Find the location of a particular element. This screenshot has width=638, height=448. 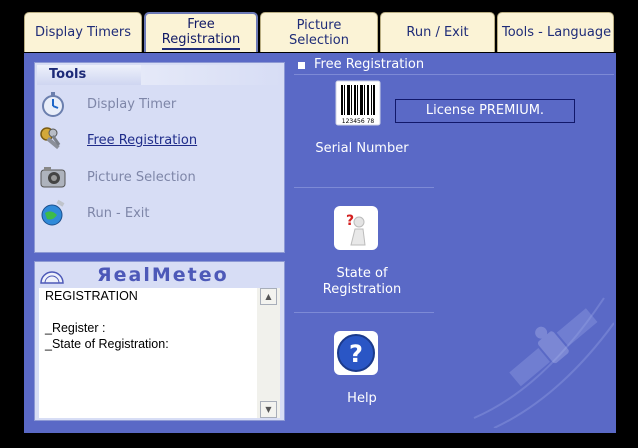

tab-label: Tools - Language is located at coordinates (557, 32).